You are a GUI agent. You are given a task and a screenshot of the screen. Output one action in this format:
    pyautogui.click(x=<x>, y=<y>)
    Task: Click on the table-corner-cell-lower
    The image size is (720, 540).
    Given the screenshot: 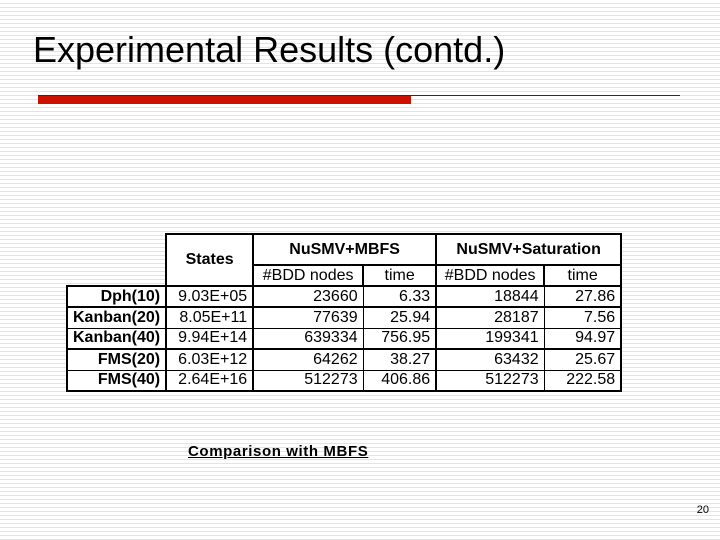 What is the action you would take?
    pyautogui.click(x=116, y=275)
    